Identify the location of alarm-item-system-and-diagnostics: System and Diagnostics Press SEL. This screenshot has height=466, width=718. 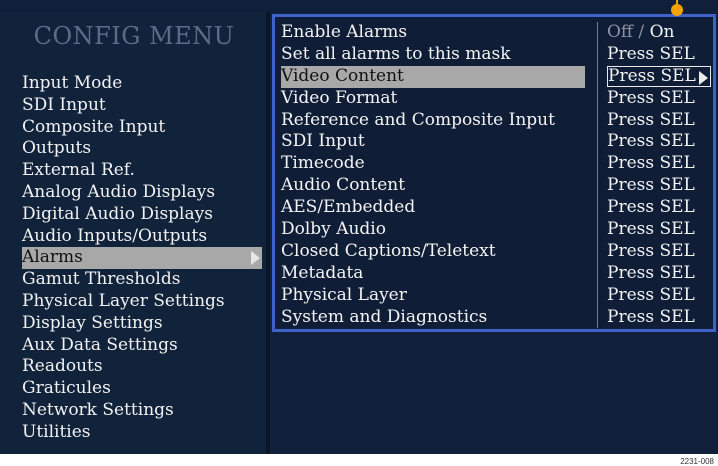
(496, 318).